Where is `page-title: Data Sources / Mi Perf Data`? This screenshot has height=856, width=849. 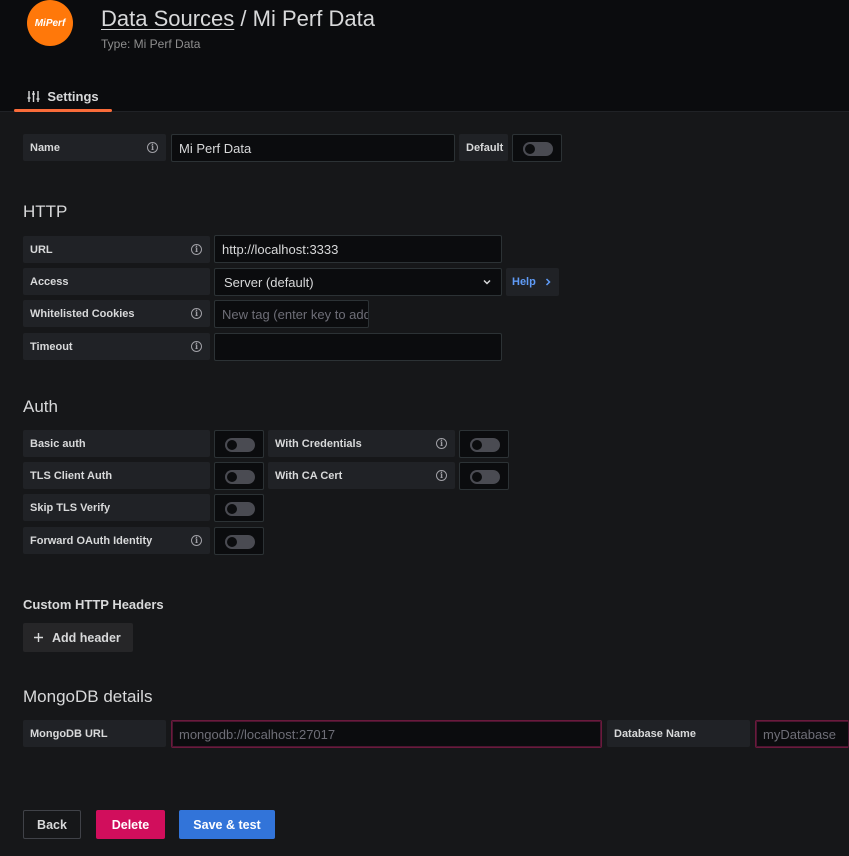 page-title: Data Sources / Mi Perf Data is located at coordinates (238, 19).